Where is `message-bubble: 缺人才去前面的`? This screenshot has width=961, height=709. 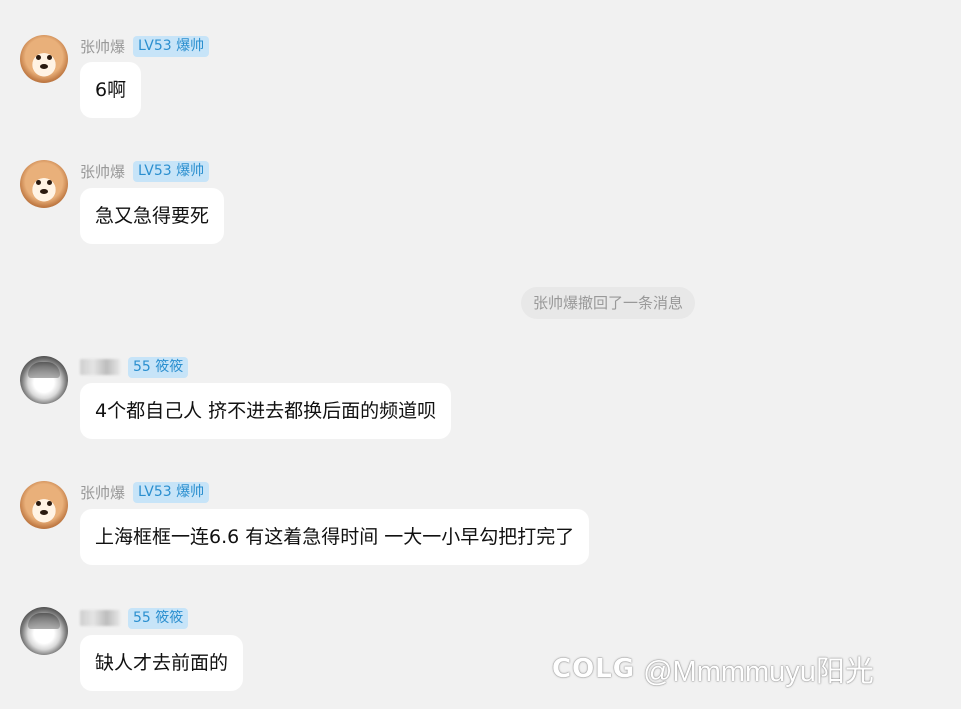
message-bubble: 缺人才去前面的 is located at coordinates (162, 663).